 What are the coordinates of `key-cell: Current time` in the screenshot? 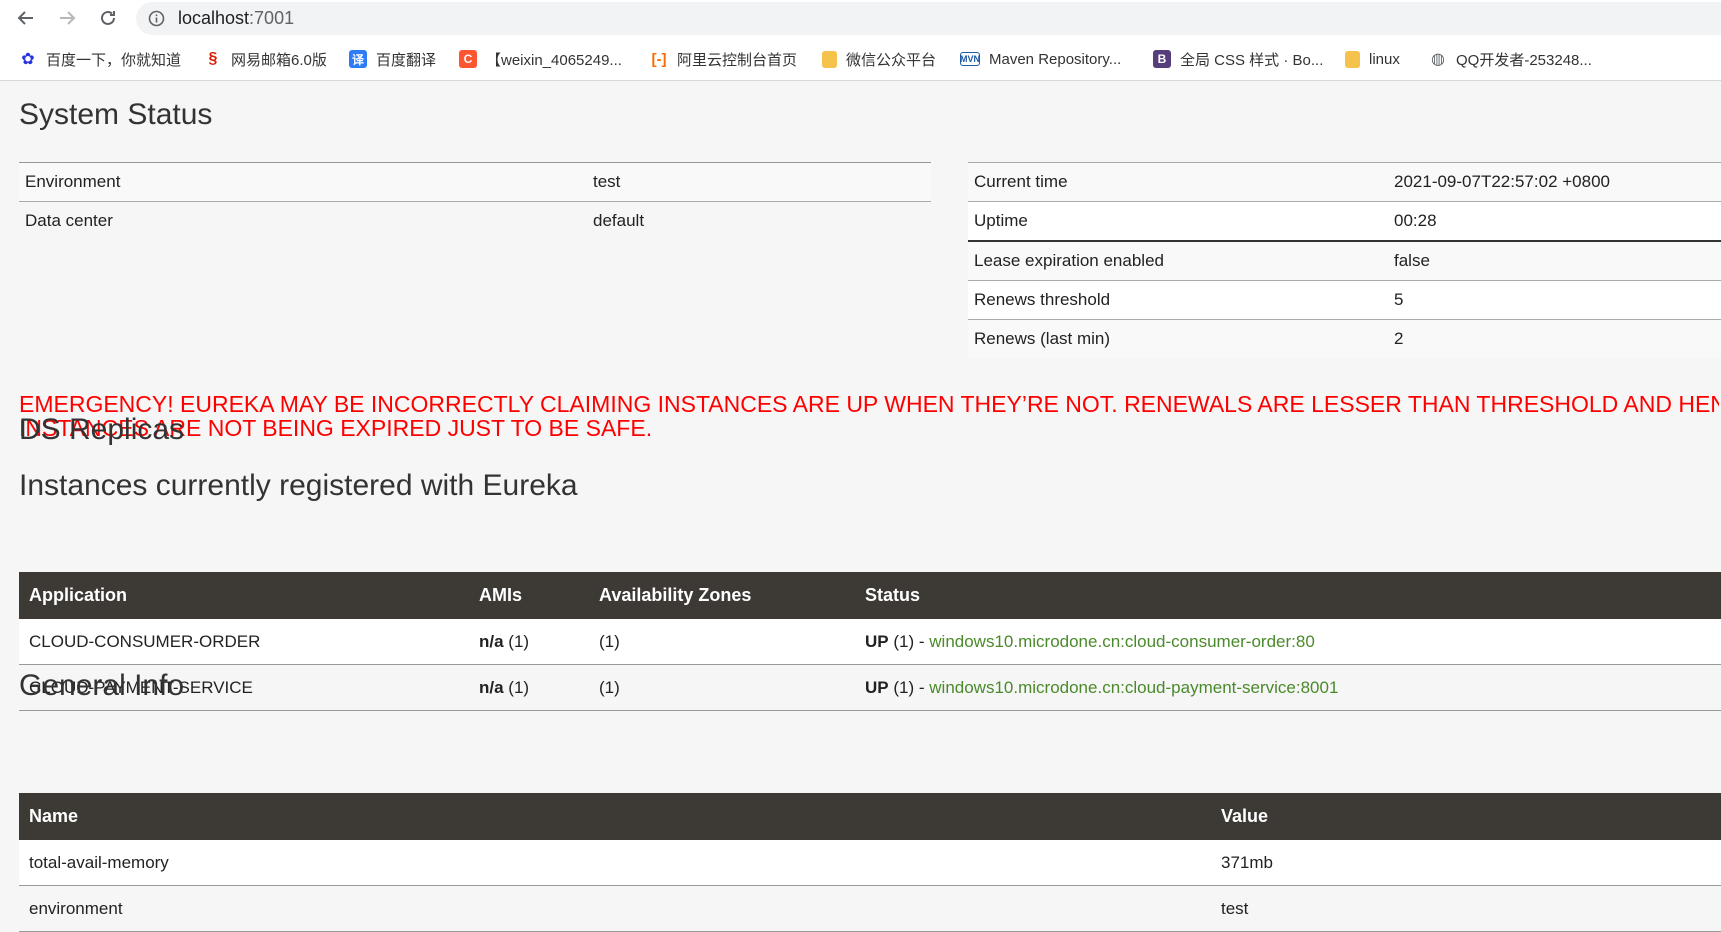 It's located at (1178, 182).